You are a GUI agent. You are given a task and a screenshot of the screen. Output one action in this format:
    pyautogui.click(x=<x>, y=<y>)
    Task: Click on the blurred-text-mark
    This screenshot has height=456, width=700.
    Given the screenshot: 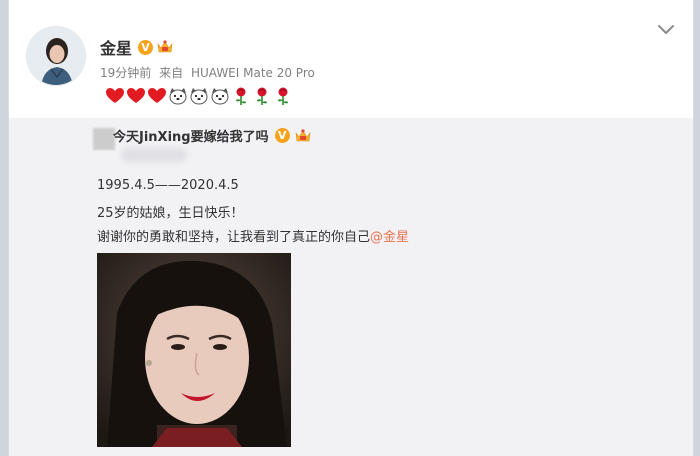 What is the action you would take?
    pyautogui.click(x=154, y=155)
    